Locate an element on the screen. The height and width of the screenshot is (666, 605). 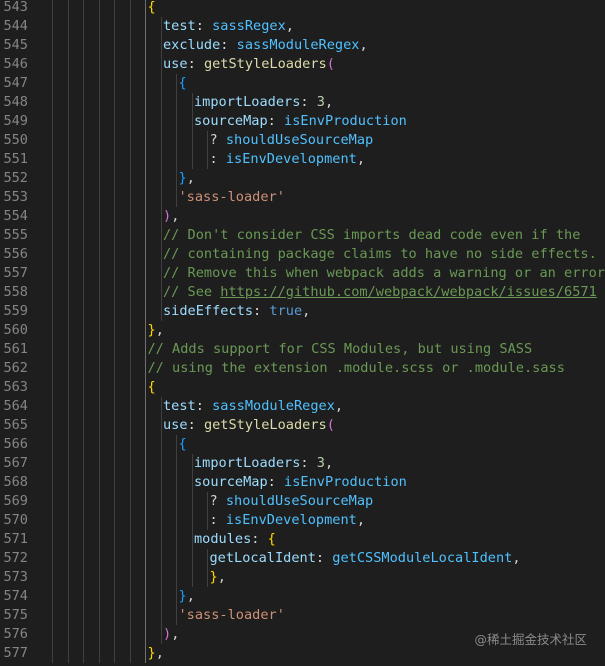
code-line: 575 'sass-loader' is located at coordinates (302, 615).